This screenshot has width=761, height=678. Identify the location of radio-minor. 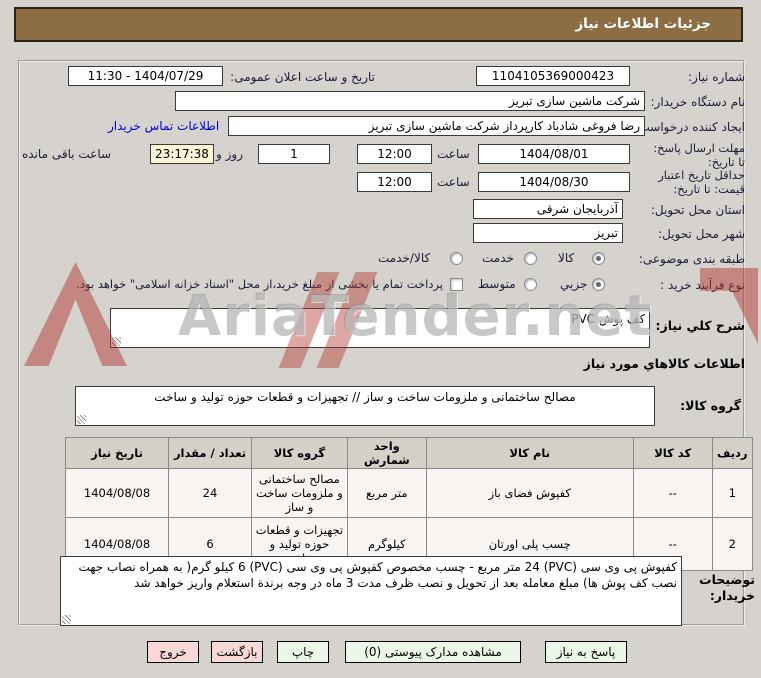
(598, 284).